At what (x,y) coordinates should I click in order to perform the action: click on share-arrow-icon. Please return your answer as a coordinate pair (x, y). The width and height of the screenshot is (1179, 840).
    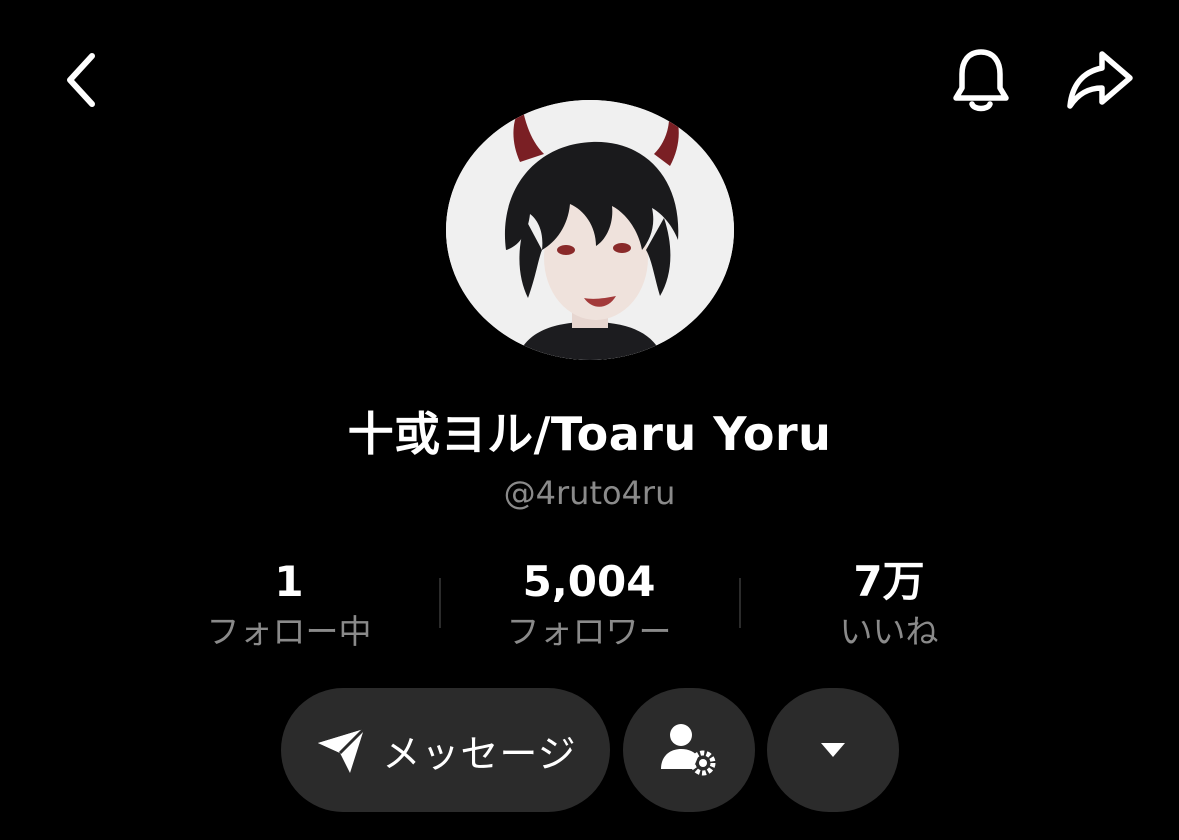
    Looking at the image, I should click on (1100, 80).